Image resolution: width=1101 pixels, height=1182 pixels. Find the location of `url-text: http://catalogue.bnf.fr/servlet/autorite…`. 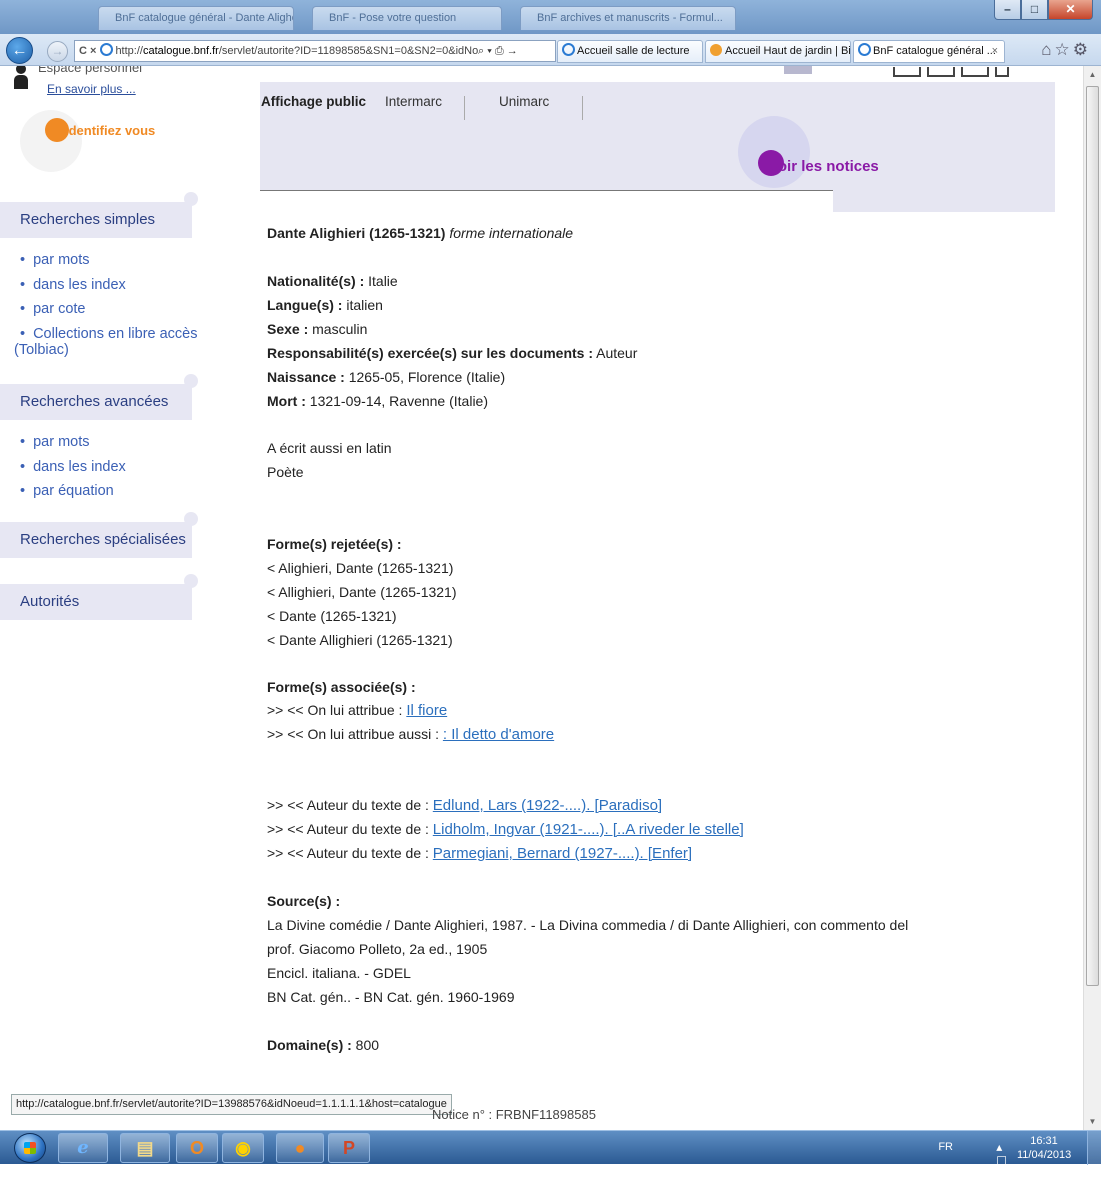

url-text: http://catalogue.bnf.fr/servlet/autorite… is located at coordinates (312, 51).